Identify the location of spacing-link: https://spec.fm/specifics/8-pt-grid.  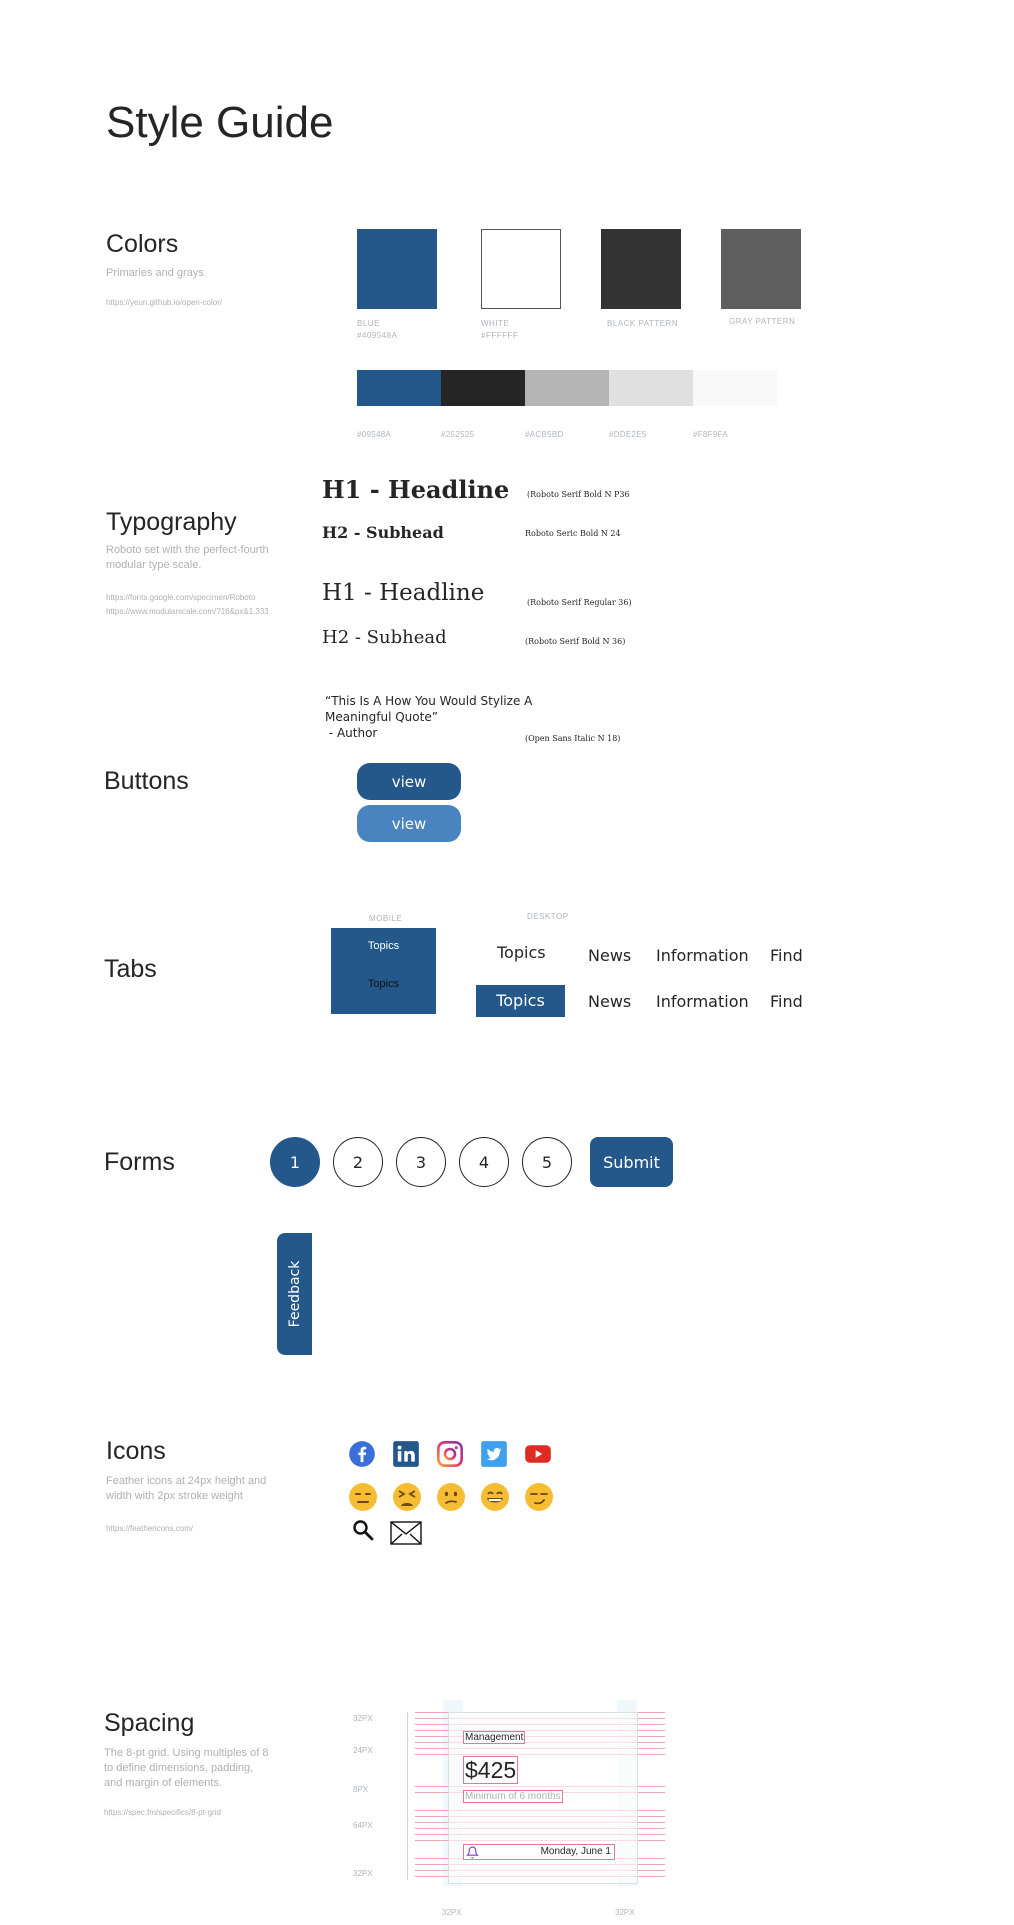
(162, 1813).